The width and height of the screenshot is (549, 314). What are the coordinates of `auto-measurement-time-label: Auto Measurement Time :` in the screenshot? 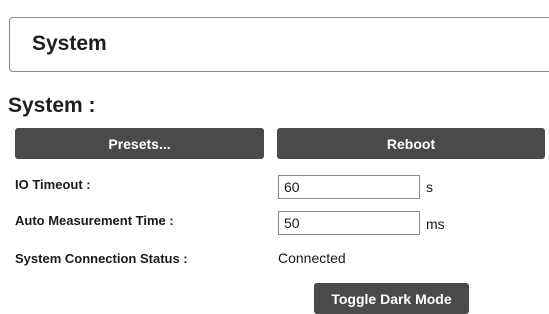 It's located at (94, 220).